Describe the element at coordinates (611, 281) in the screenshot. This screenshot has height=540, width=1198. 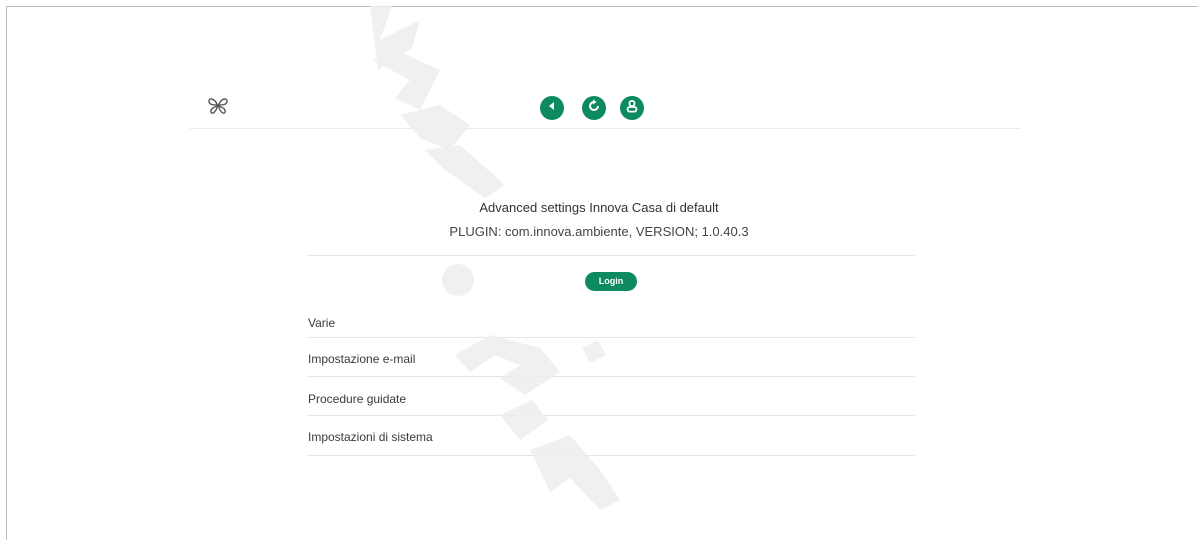
I see `login-button: Login` at that location.